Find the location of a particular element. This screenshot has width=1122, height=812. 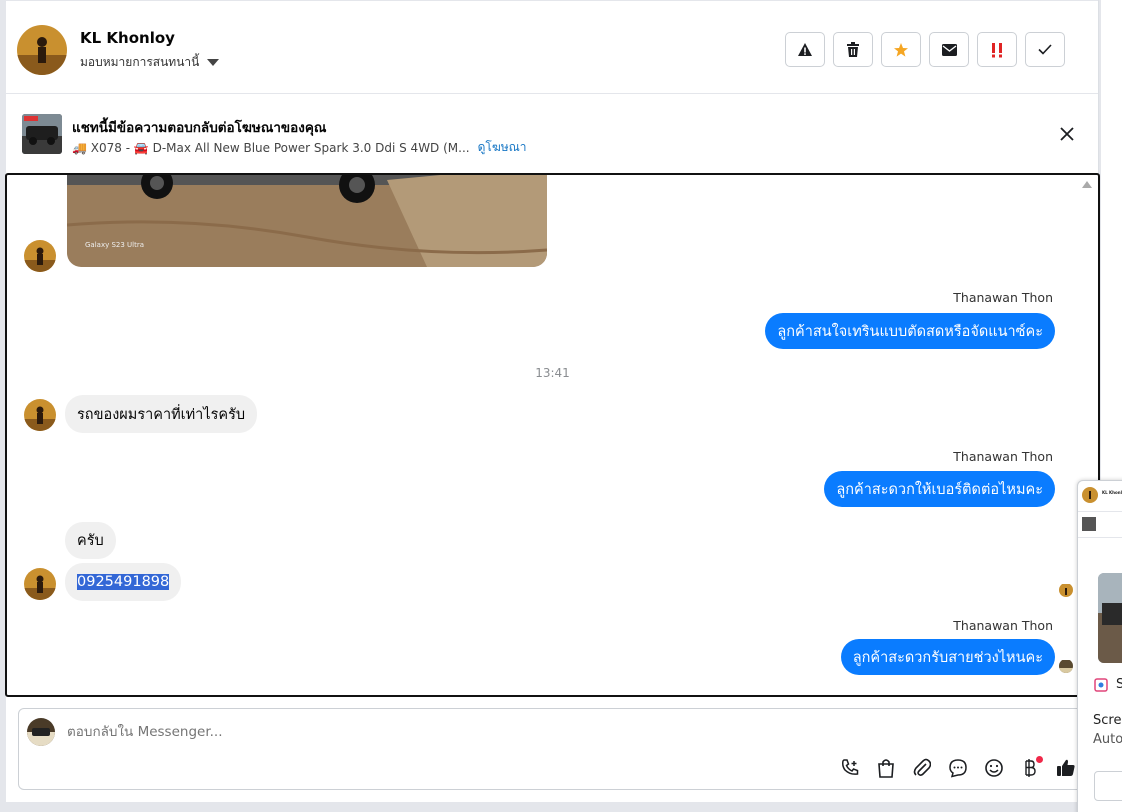

snipping-tool-icon is located at coordinates (1101, 684).